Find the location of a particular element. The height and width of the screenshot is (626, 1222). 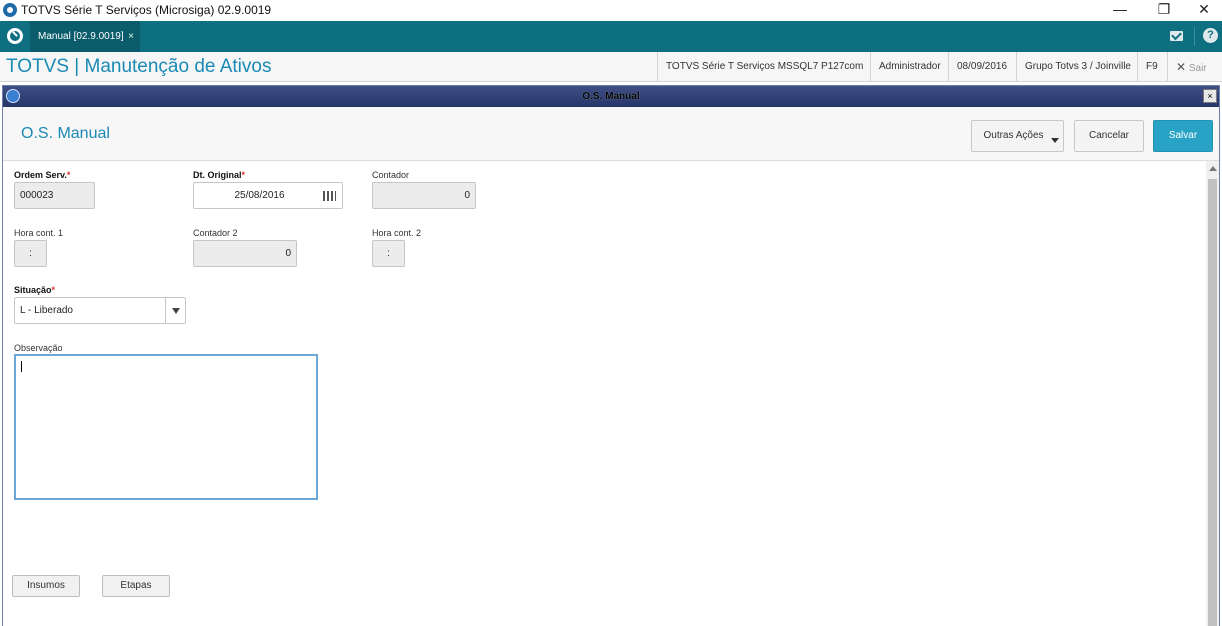

contador-field: 0 is located at coordinates (424, 195).